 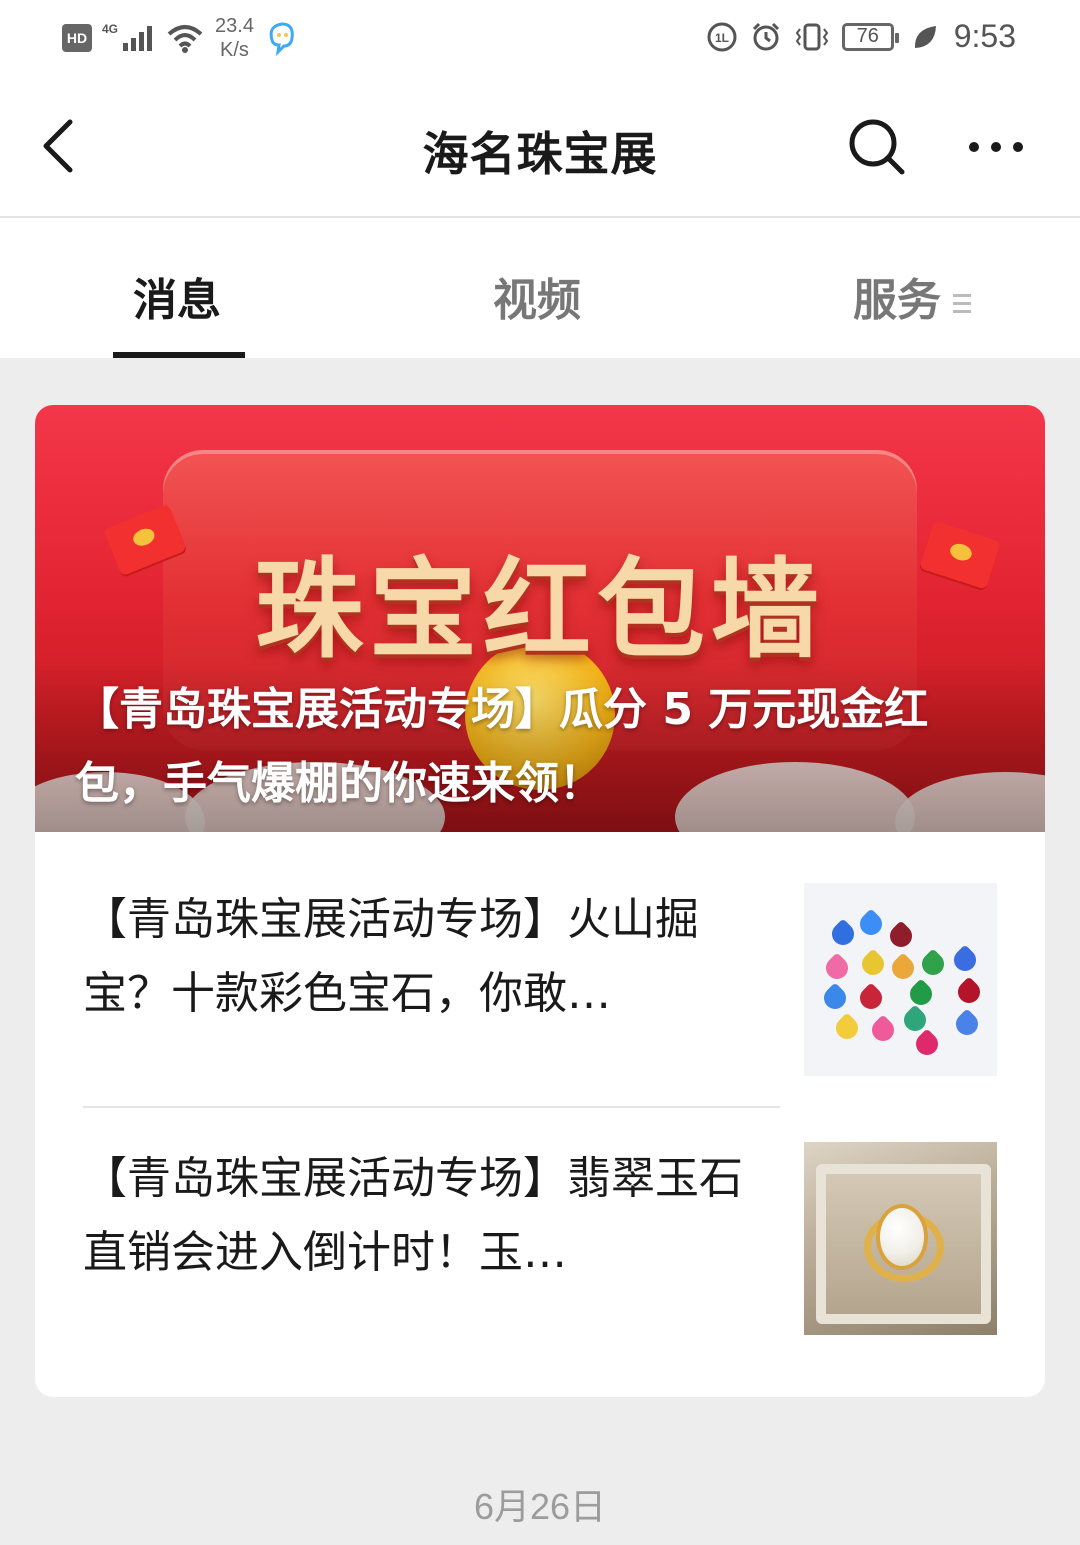 What do you see at coordinates (925, 36) in the screenshot?
I see `eco-leaf-icon` at bounding box center [925, 36].